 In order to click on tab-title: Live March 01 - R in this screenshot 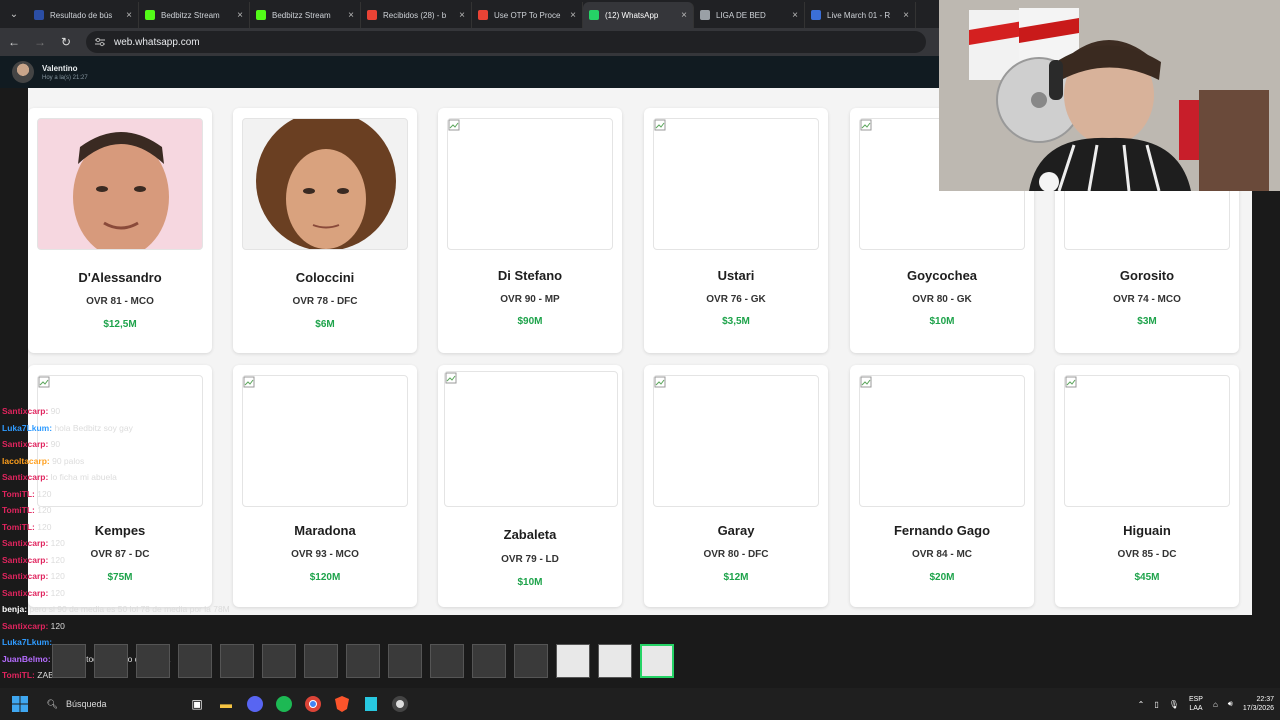, I will do `click(859, 15)`.